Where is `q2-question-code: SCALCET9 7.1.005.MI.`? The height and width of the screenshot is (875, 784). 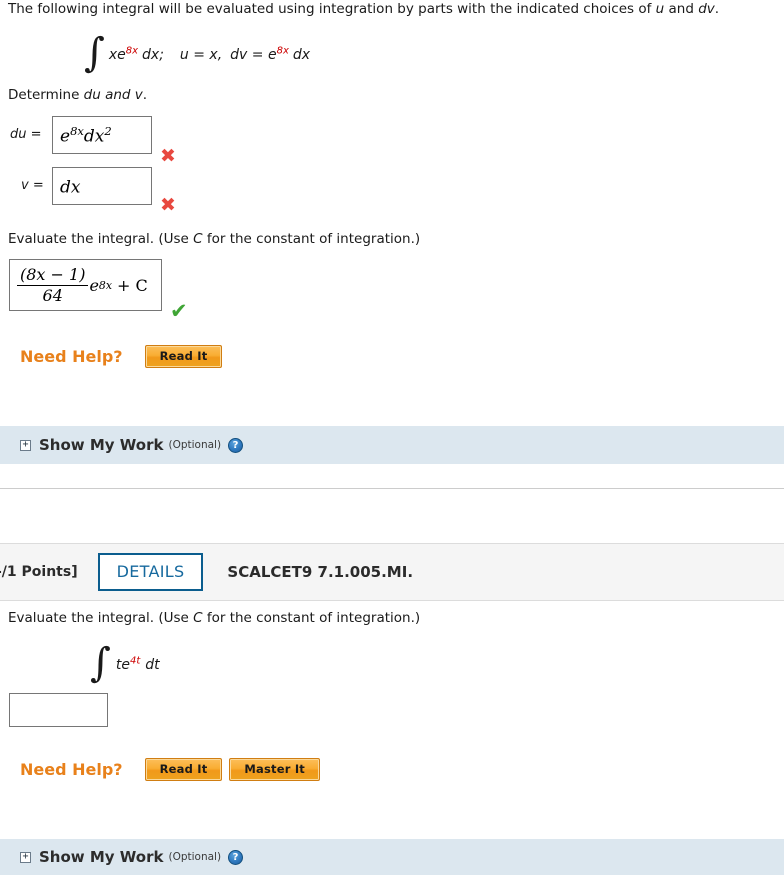
q2-question-code: SCALCET9 7.1.005.MI. is located at coordinates (320, 572).